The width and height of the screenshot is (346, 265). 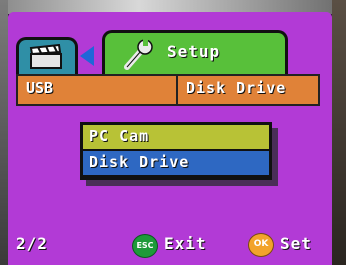 I want to click on tab-camera, so click(x=47, y=56).